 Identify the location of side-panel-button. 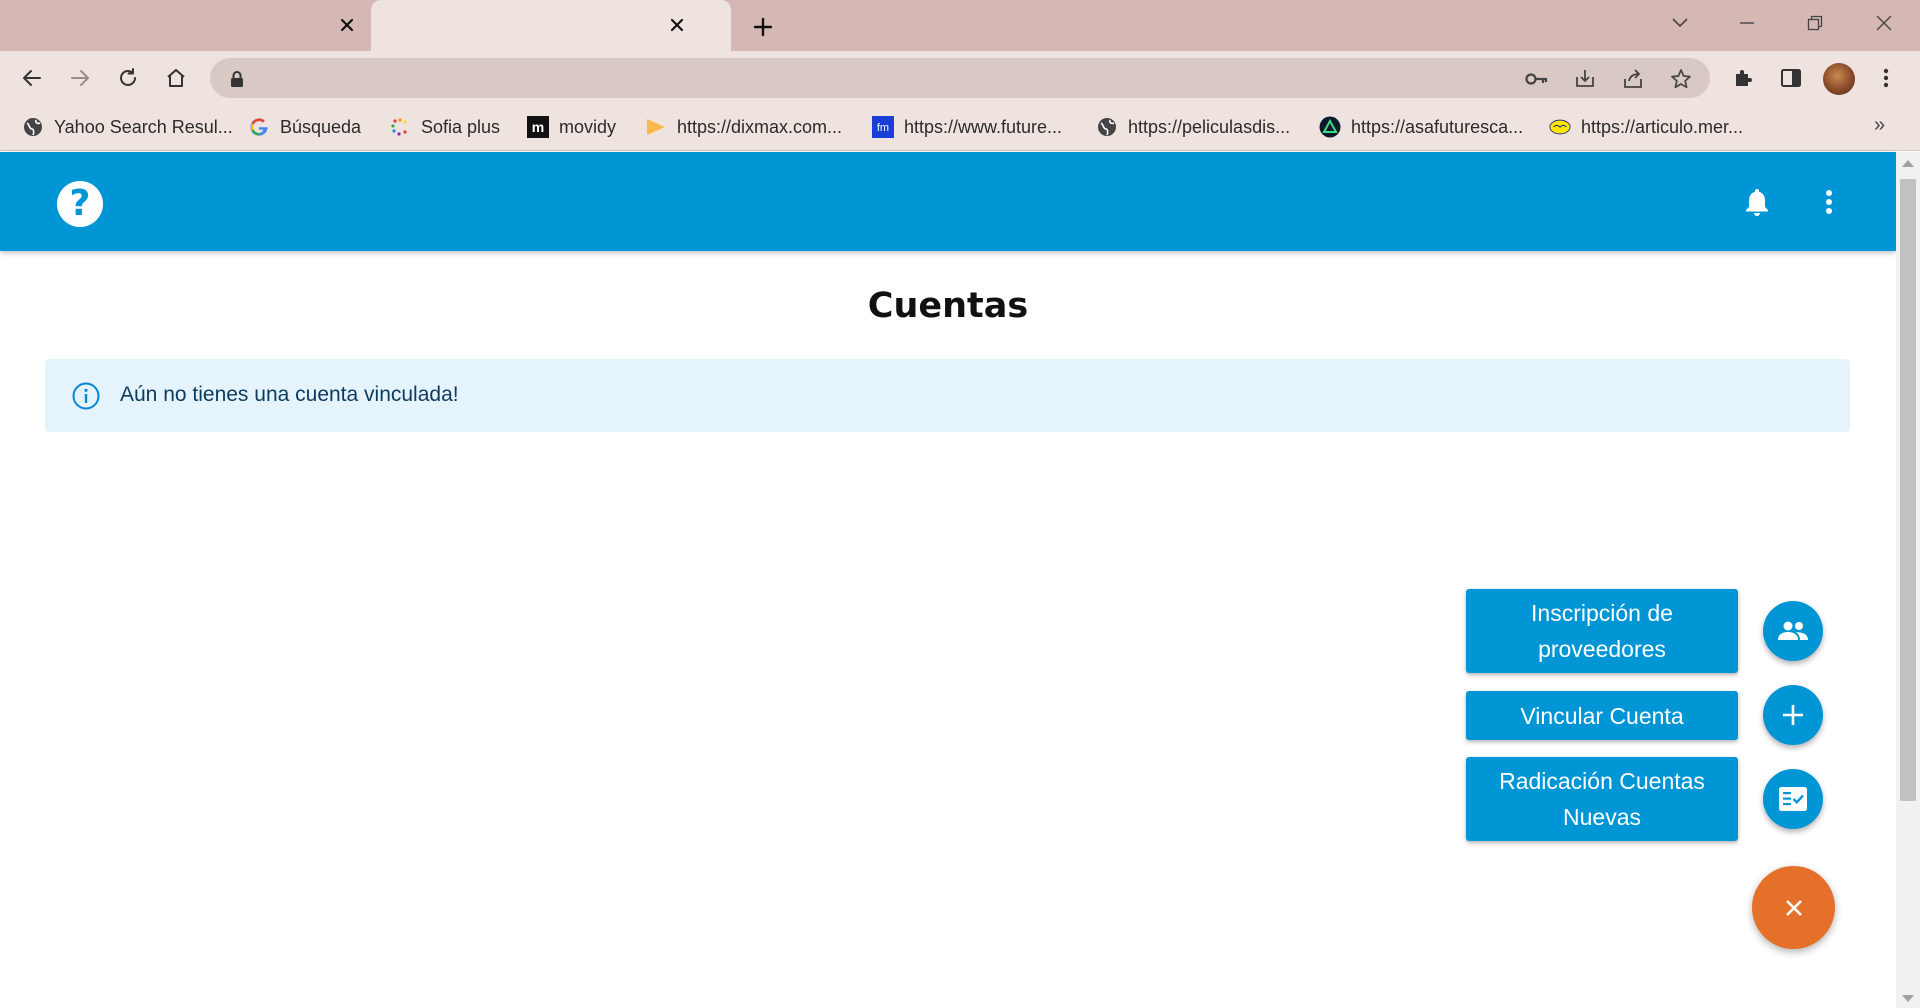
(1791, 78).